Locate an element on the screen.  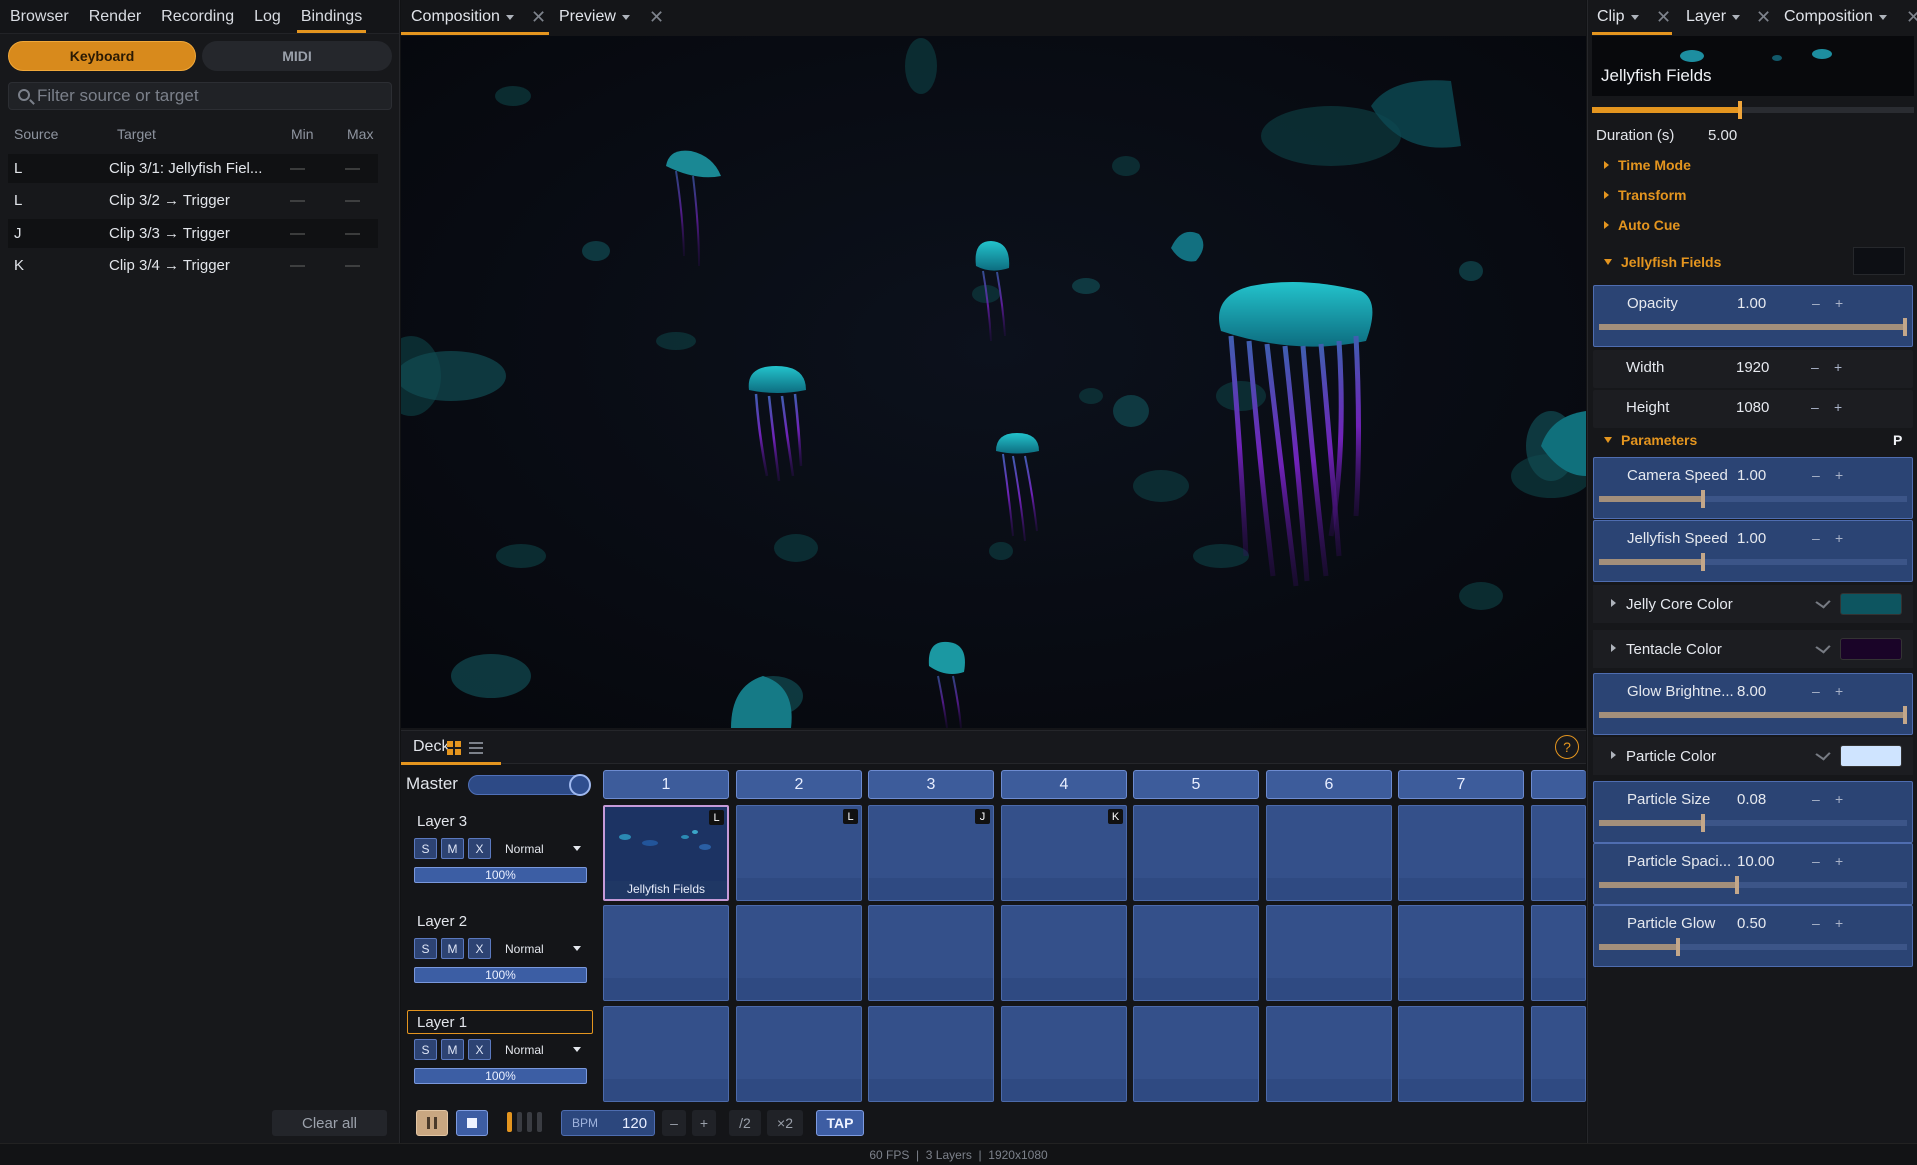
tab-composition-close: ✕ is located at coordinates (538, 17).